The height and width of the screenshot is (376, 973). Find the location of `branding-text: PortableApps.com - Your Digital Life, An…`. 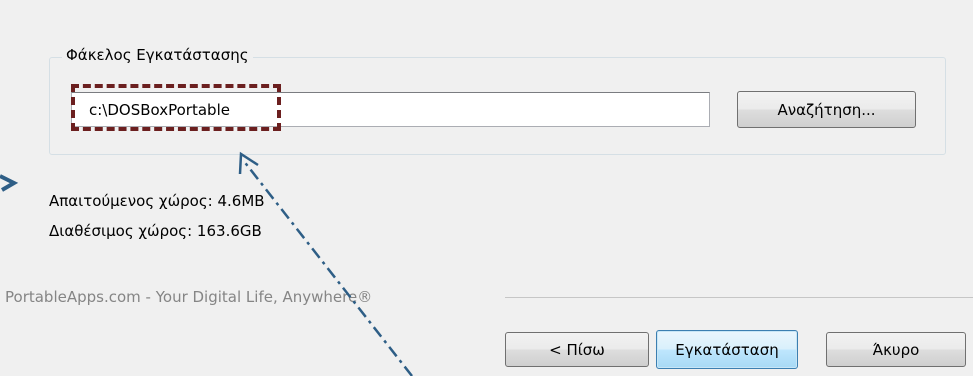

branding-text: PortableApps.com - Your Digital Life, An… is located at coordinates (193, 297).